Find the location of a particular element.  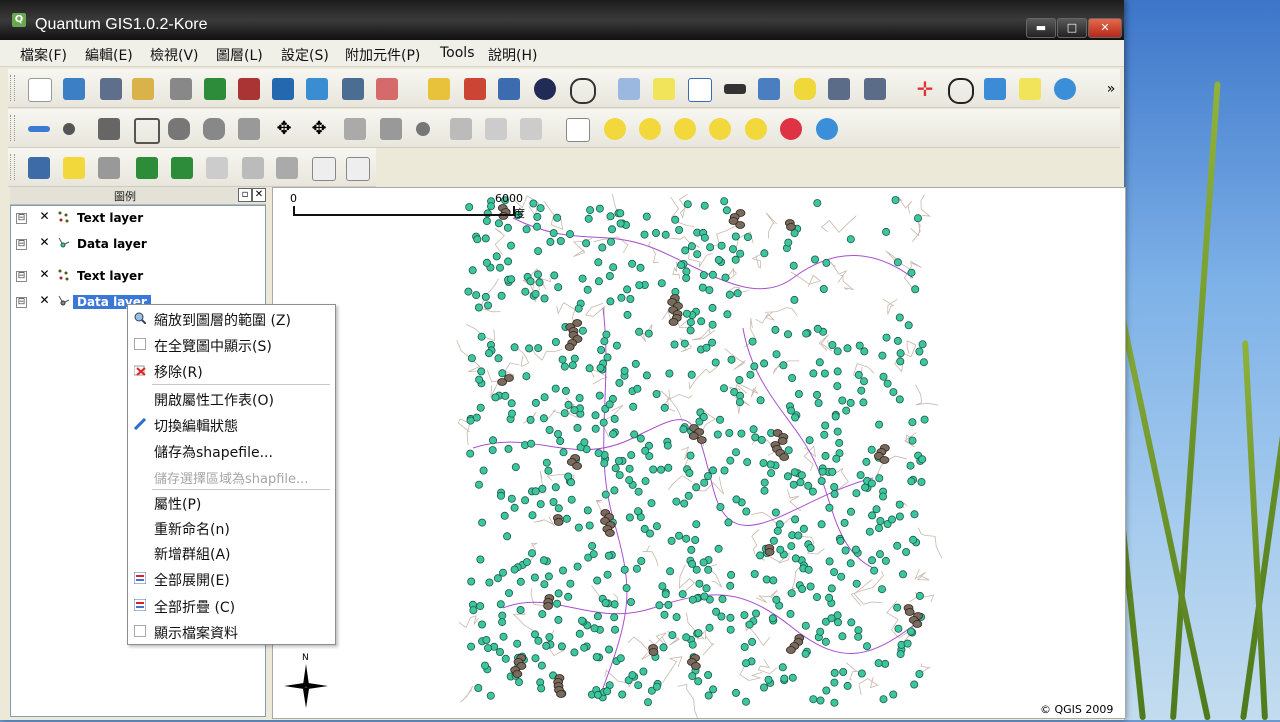

legend-float-button: ▫ is located at coordinates (245, 195).